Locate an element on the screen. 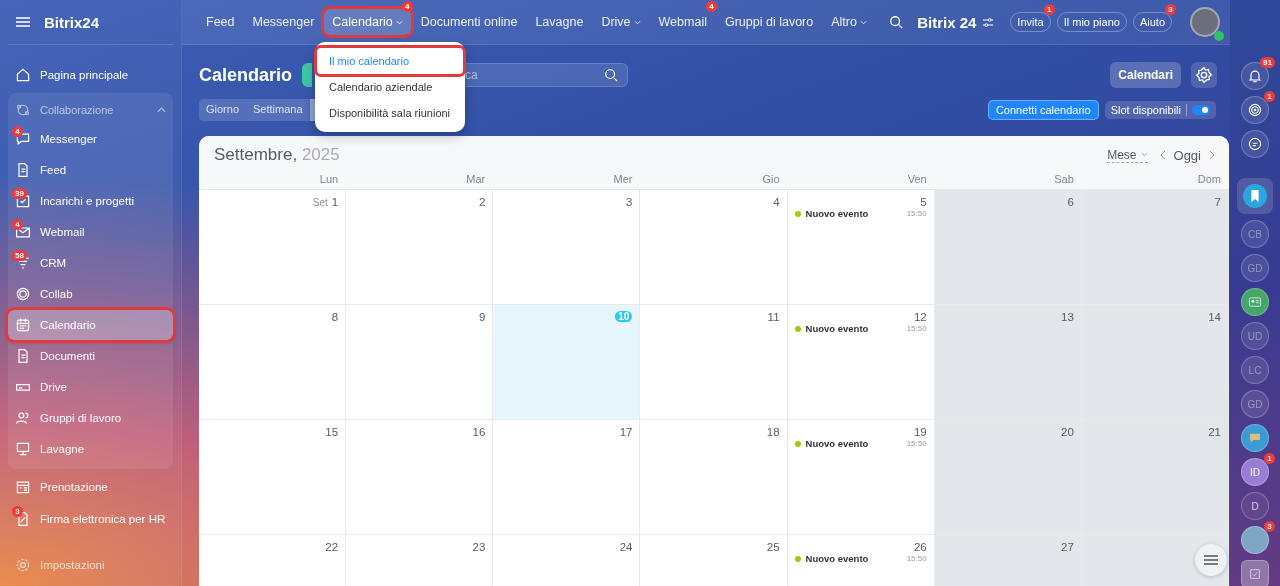 This screenshot has width=1280, height=586. day-cell: 14 is located at coordinates (1155, 362).